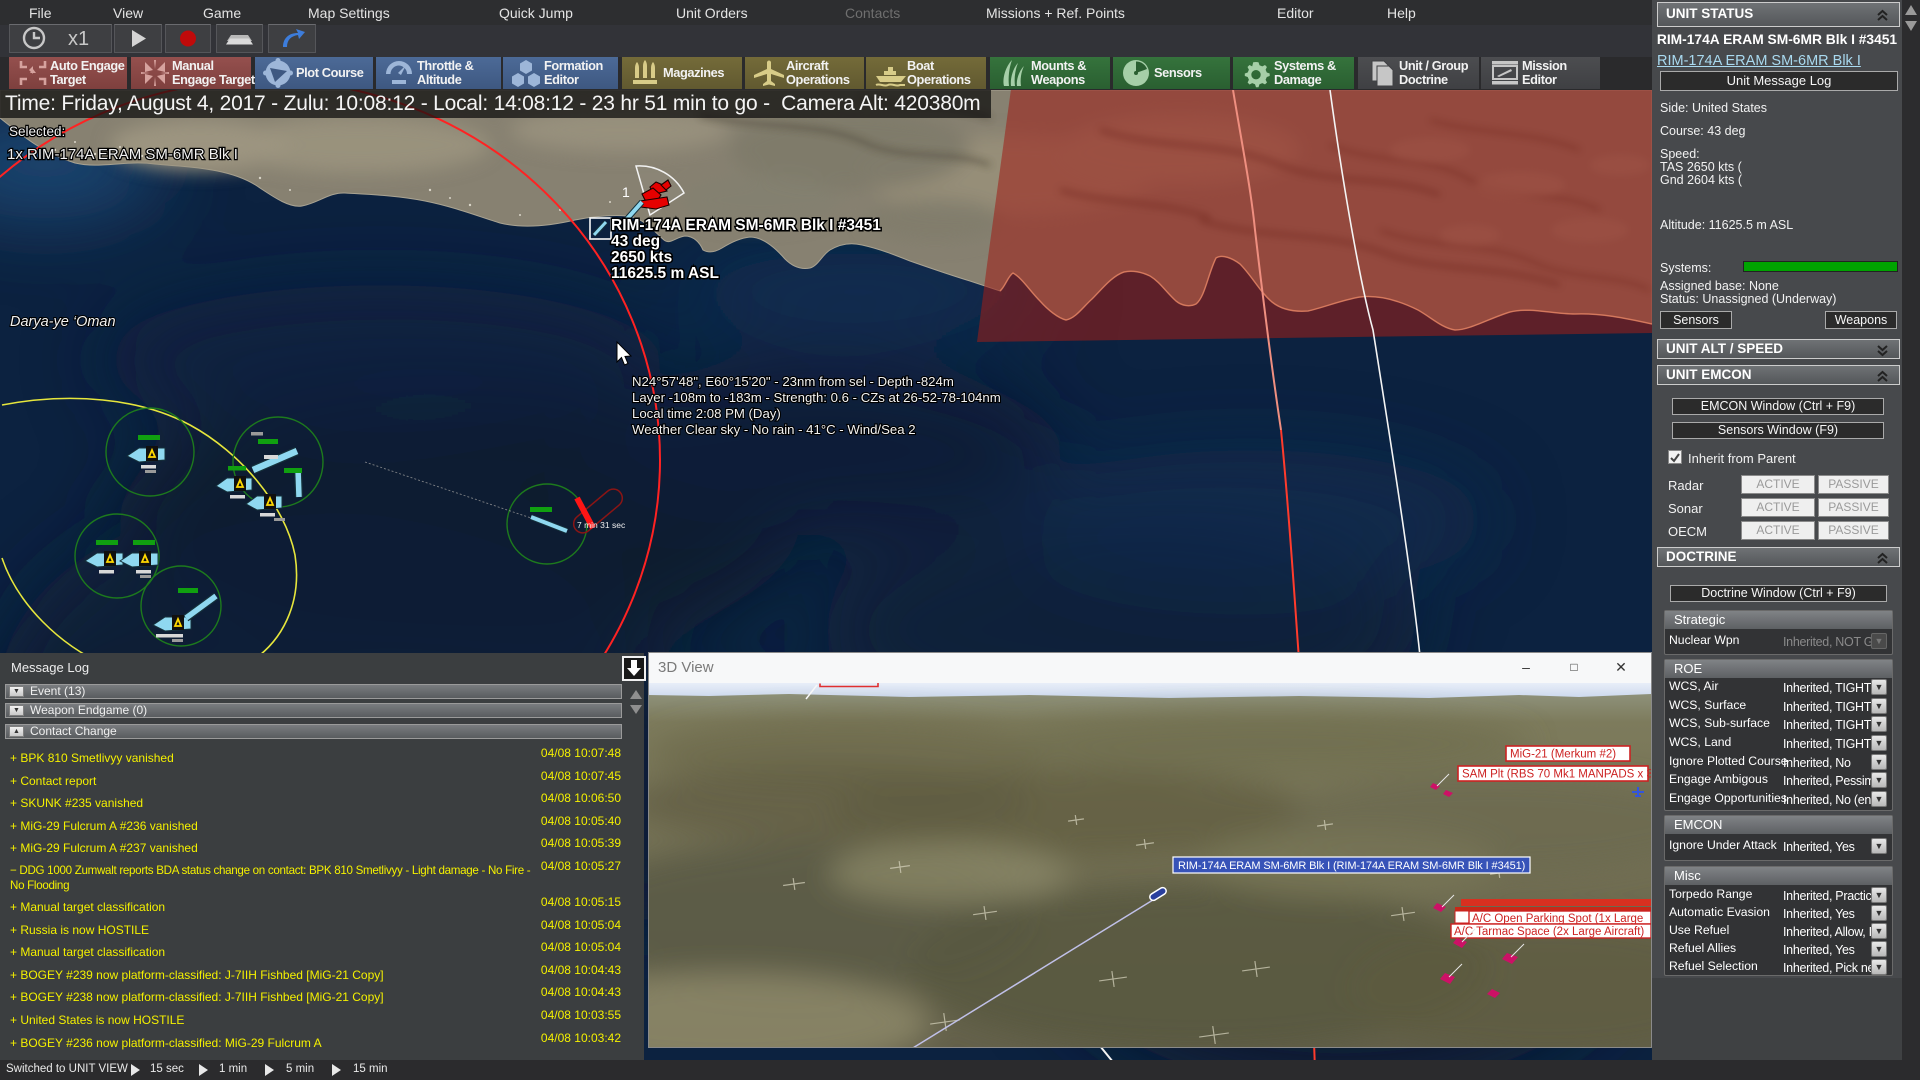 The image size is (1920, 1080). What do you see at coordinates (1557, 919) in the screenshot?
I see `svg-text:A/C Open Parking Spot (1x Larg: A/C Open Parking Spot (1x Large` at bounding box center [1557, 919].